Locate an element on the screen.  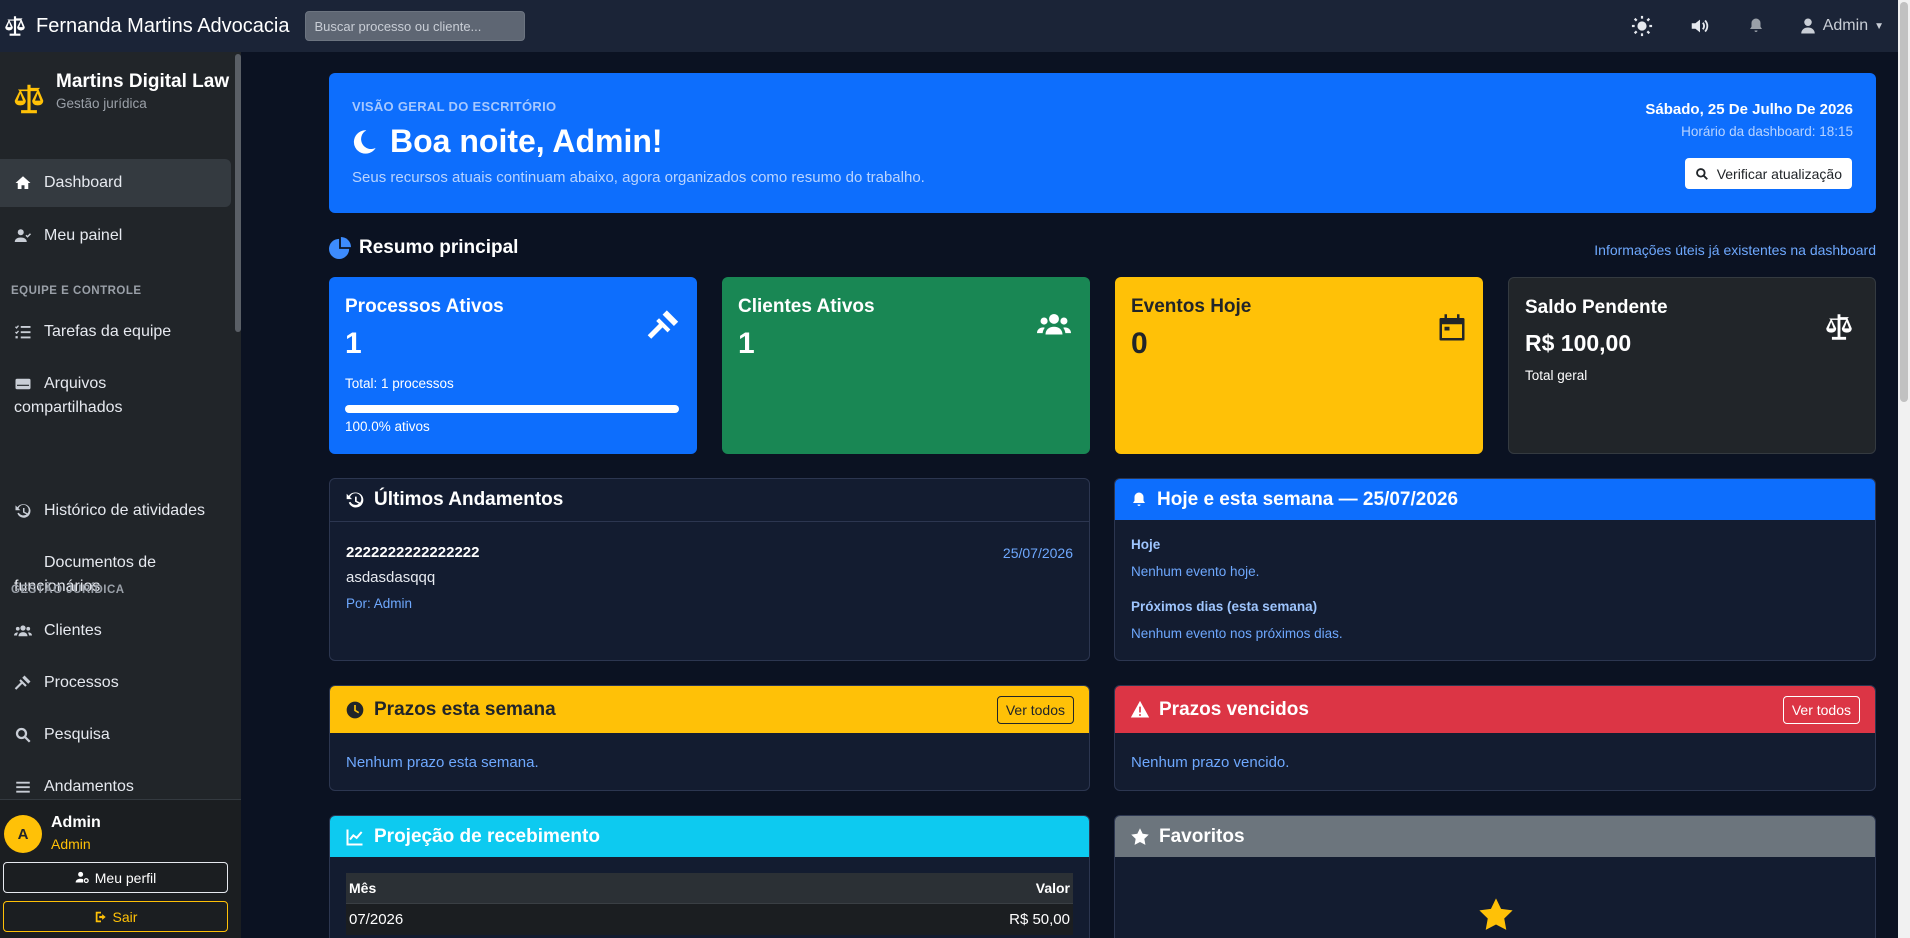
sidebar-item-dashboard: Dashboard is located at coordinates (115, 183).